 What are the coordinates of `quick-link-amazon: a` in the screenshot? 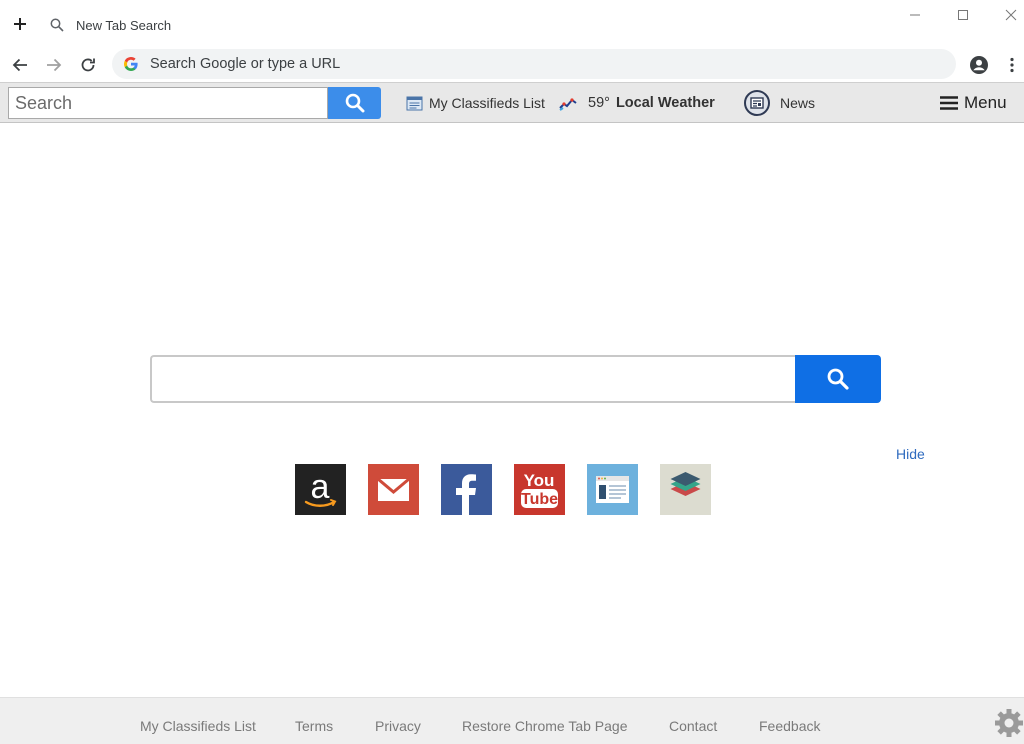 It's located at (320, 489).